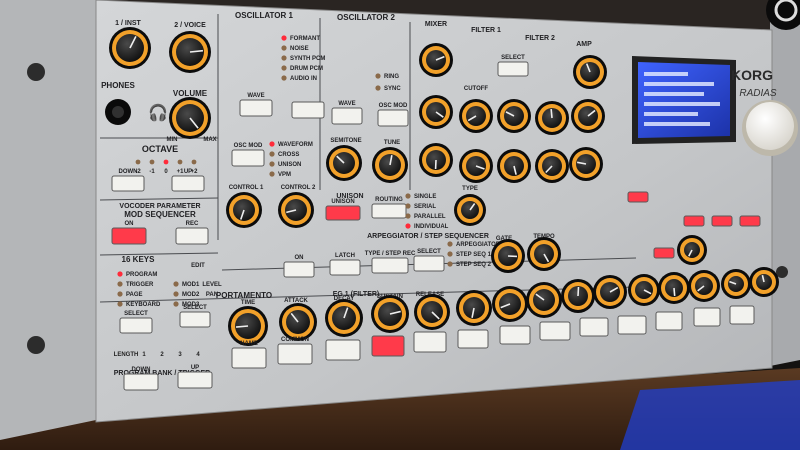 This screenshot has height=450, width=800. I want to click on value-dial, so click(770, 126).